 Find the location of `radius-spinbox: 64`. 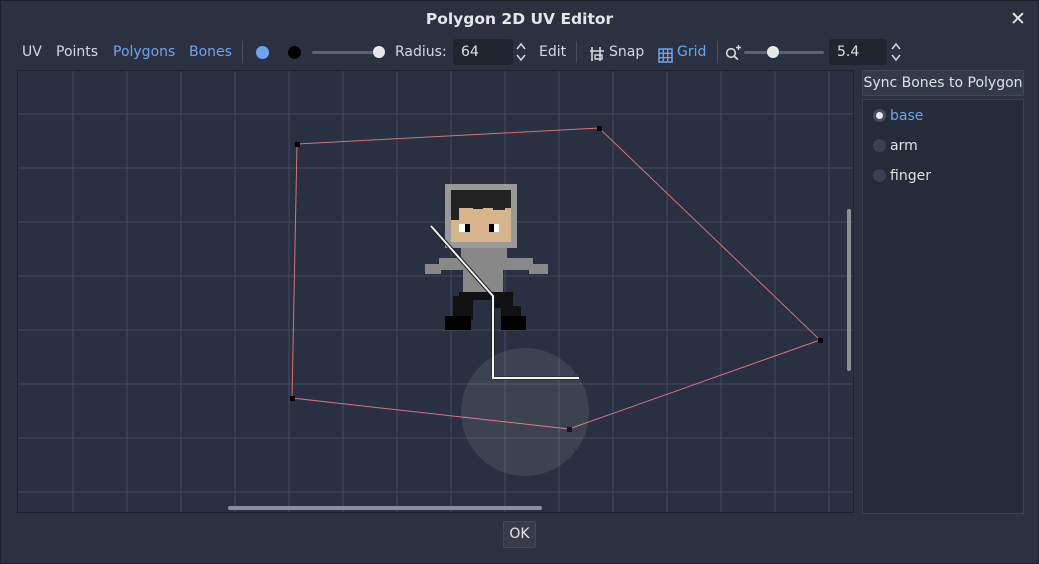

radius-spinbox: 64 is located at coordinates (483, 52).